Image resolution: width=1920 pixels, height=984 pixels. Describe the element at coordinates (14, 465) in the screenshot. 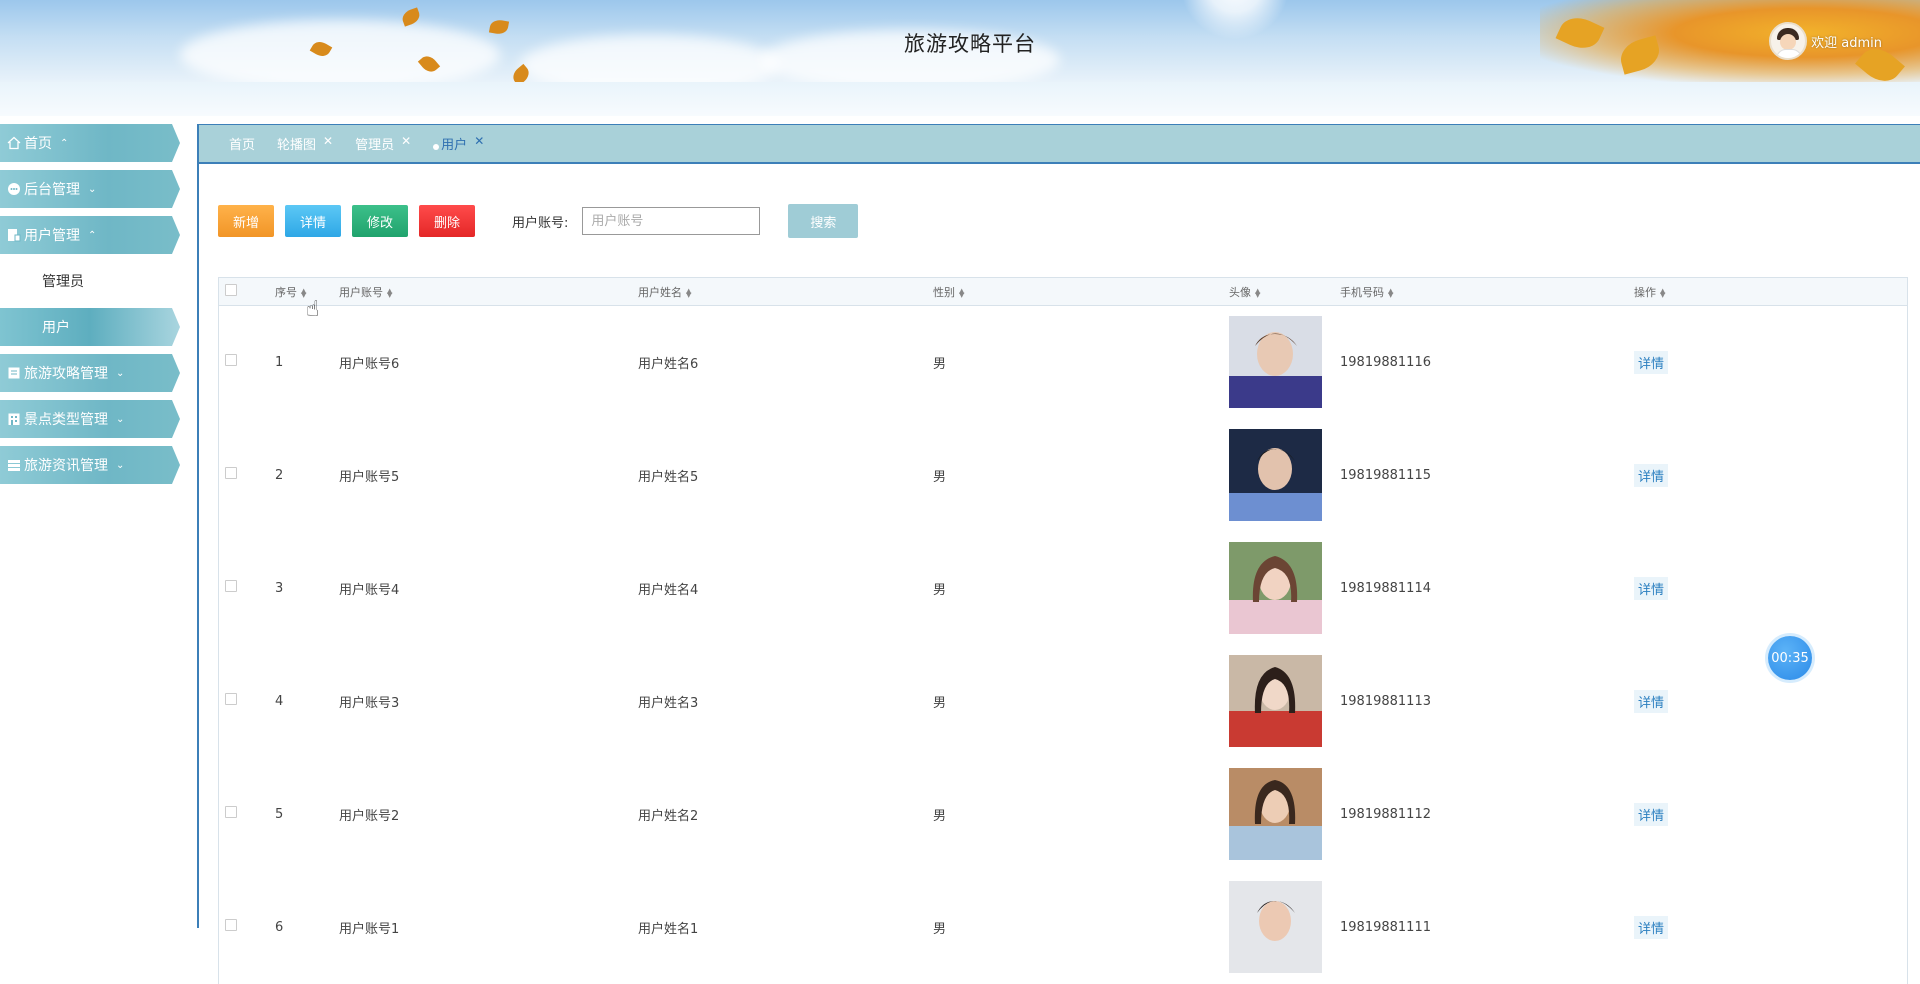

I see `list-icon` at that location.